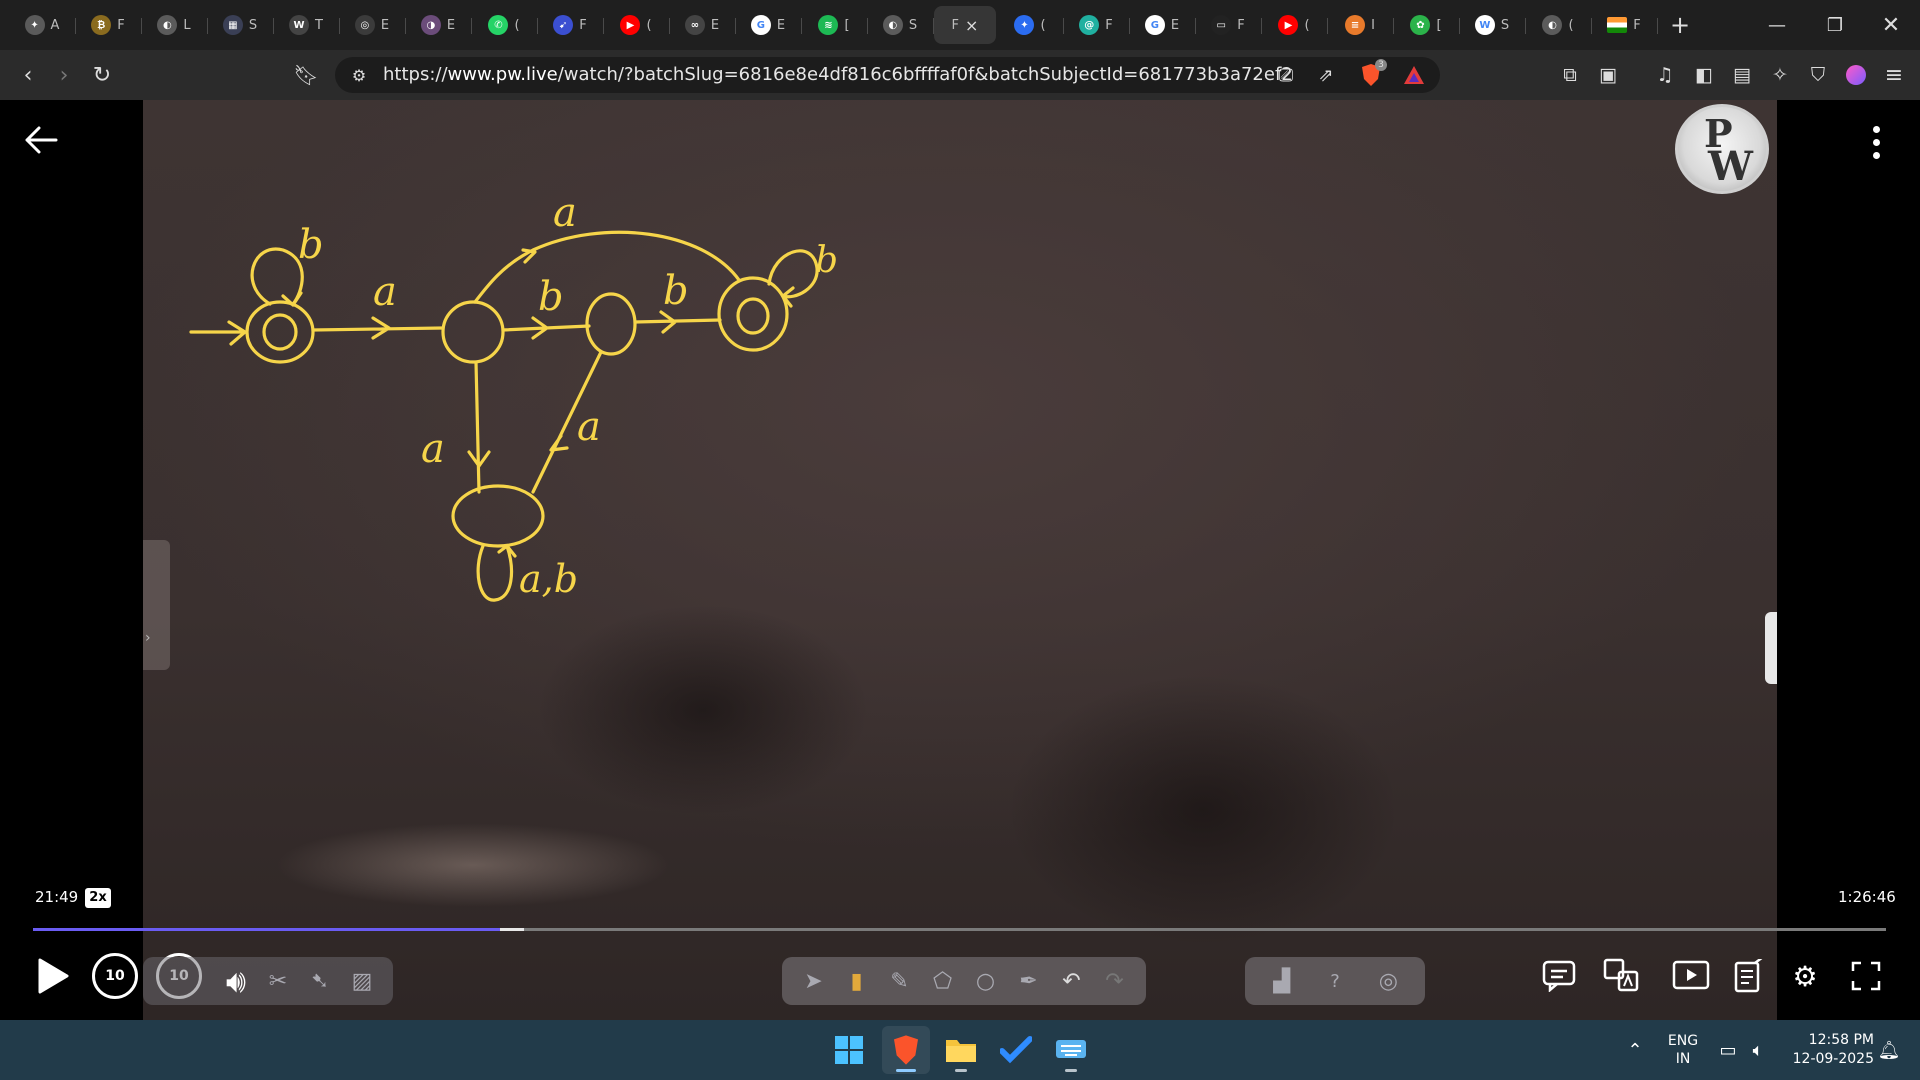 Image resolution: width=1920 pixels, height=1080 pixels. I want to click on browser-tab: ➹ F, so click(571, 25).